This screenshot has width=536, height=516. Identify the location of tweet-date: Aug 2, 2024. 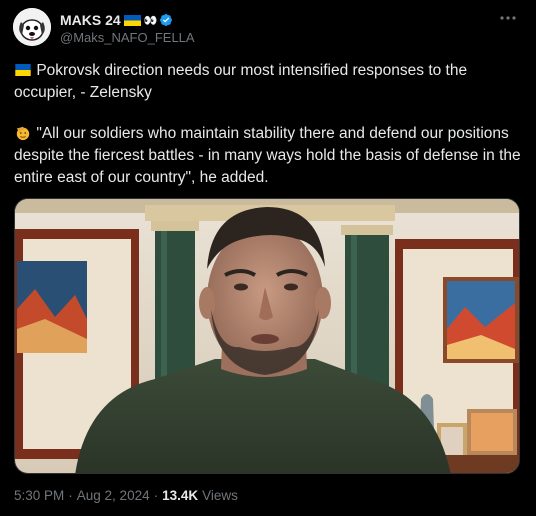
(113, 495).